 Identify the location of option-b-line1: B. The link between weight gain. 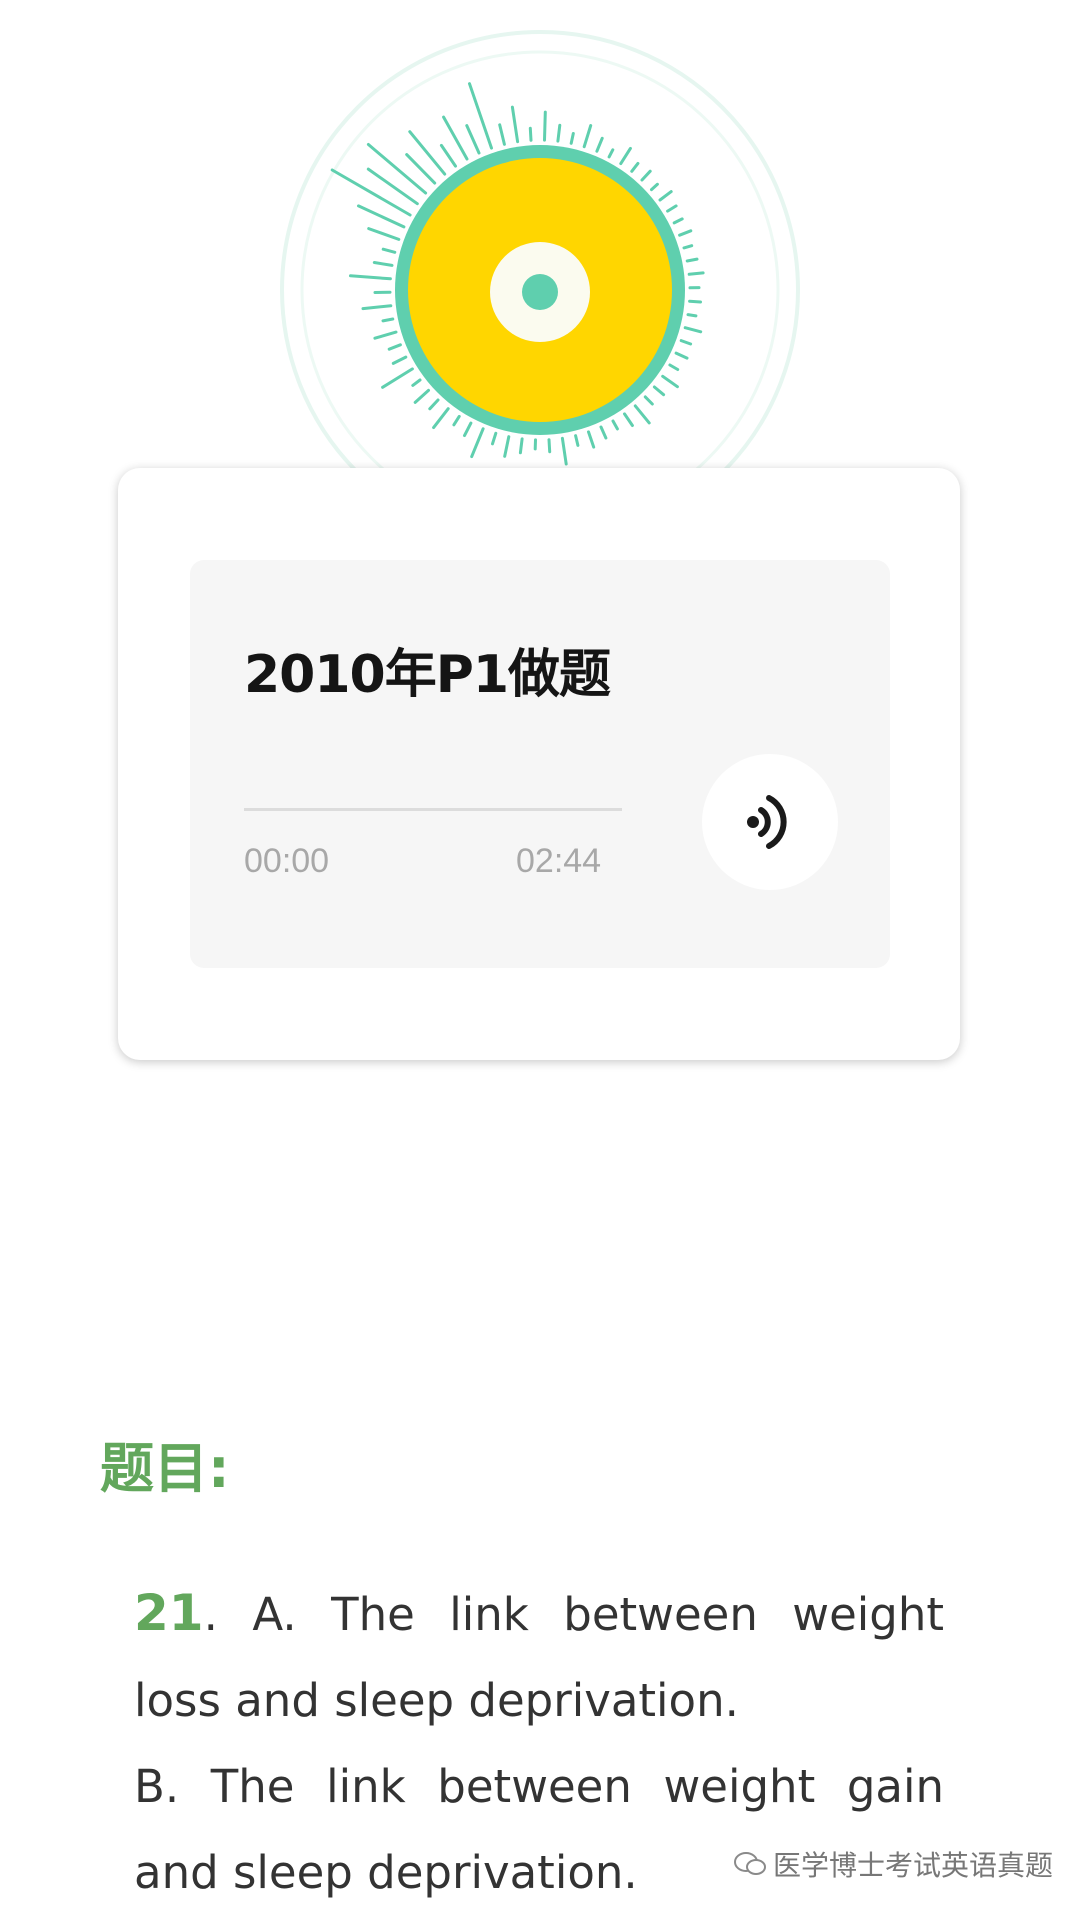
(539, 1787).